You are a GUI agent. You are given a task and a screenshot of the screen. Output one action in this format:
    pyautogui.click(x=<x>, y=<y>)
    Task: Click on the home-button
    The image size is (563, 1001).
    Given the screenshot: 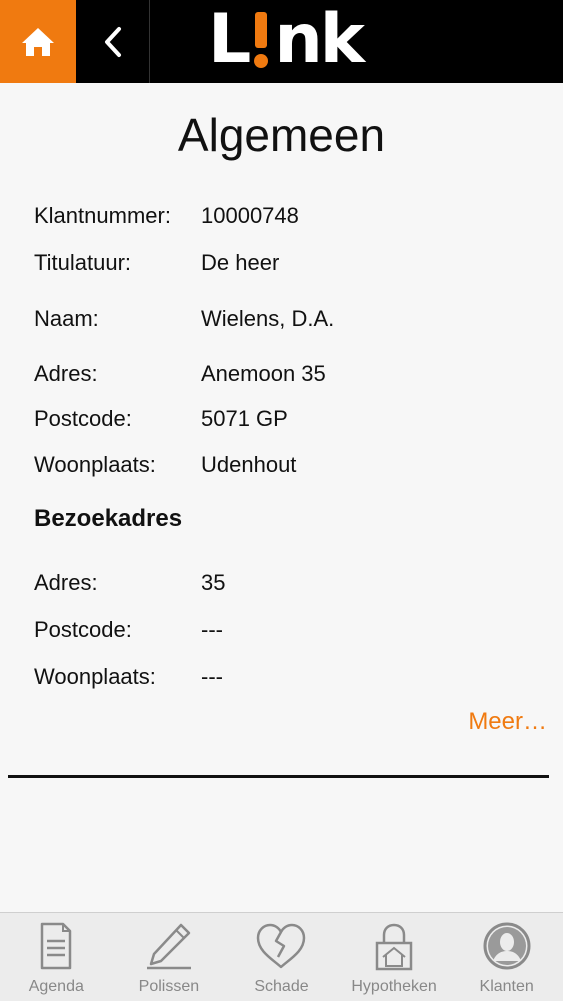 What is the action you would take?
    pyautogui.click(x=38, y=41)
    